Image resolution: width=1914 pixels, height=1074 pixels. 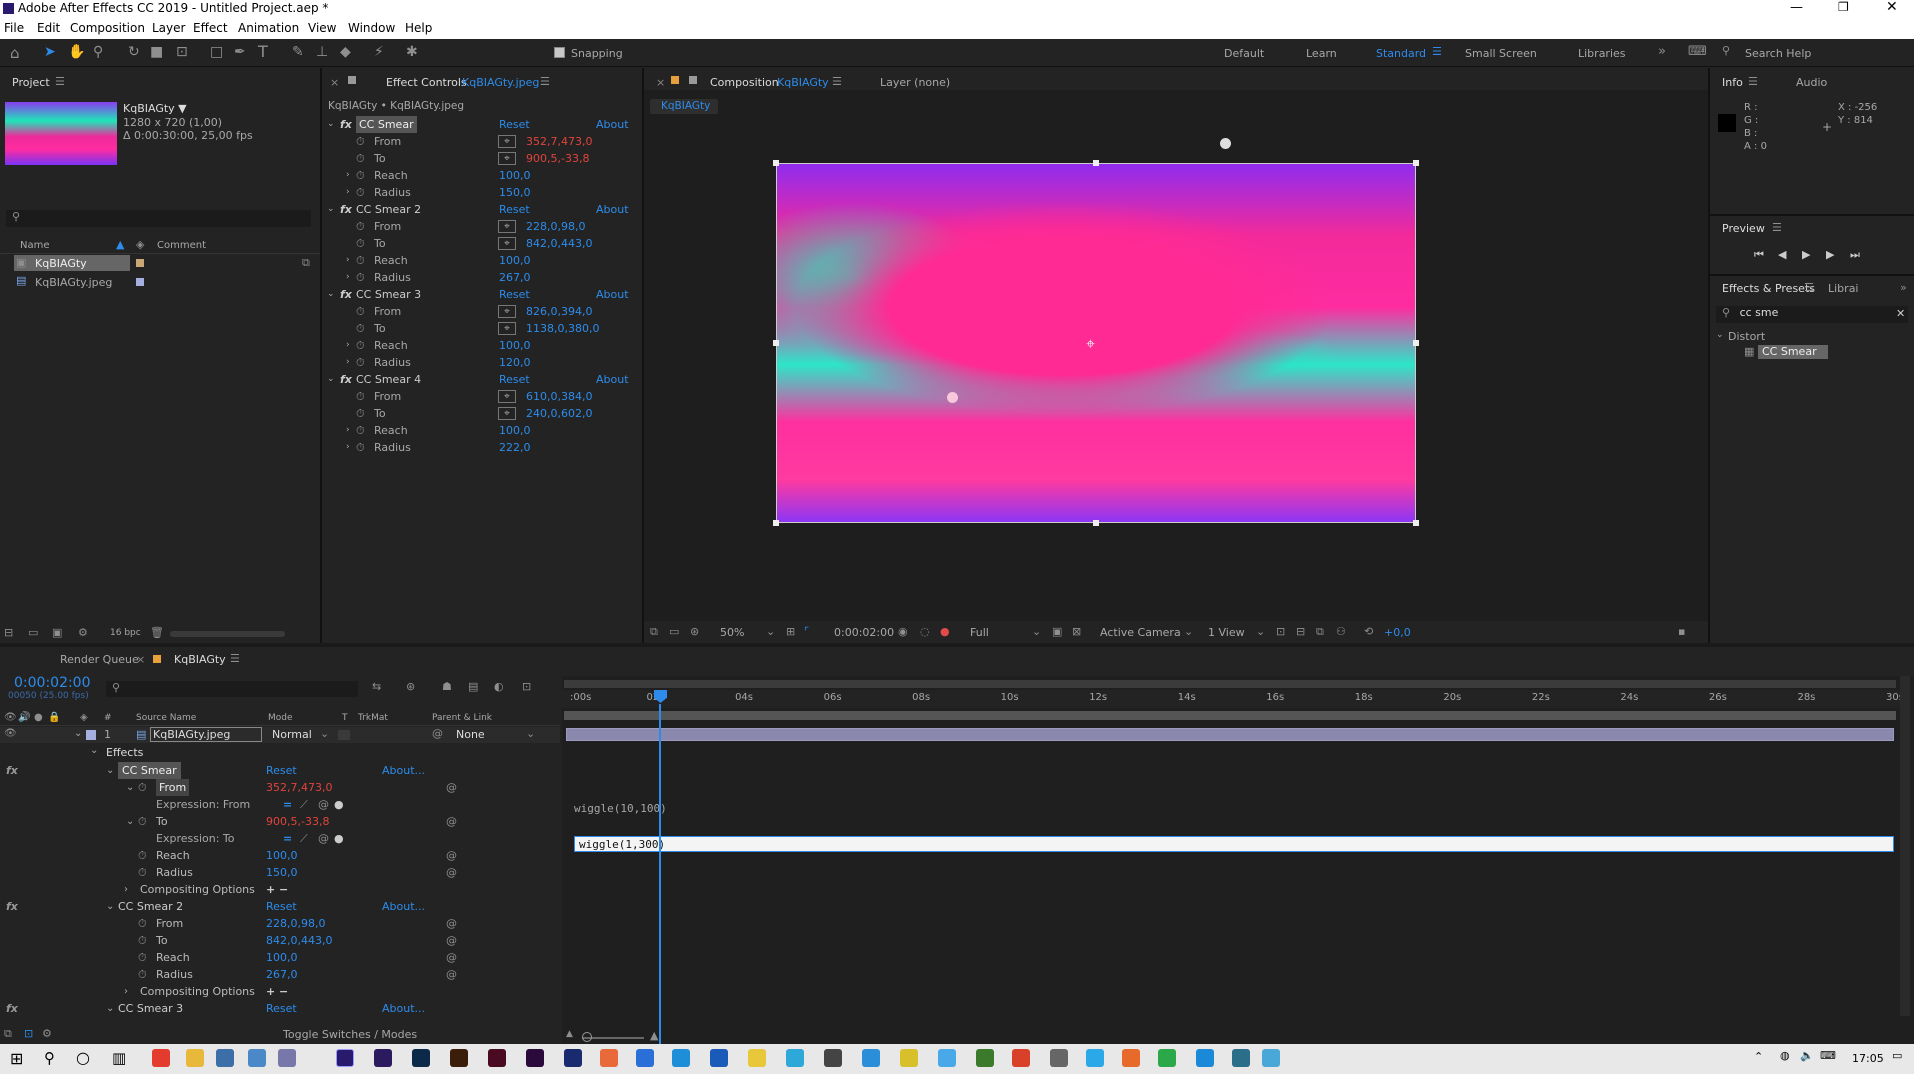 I want to click on transfer-controls-icon: ⊡, so click(x=28, y=1033).